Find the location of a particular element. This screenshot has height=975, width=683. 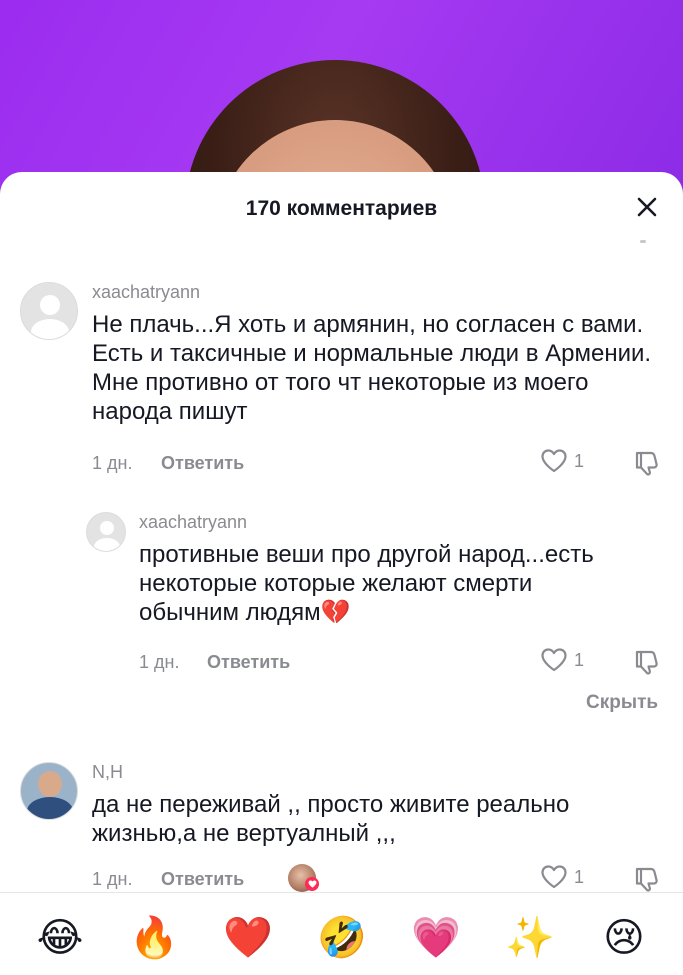

comment-username: N,H is located at coordinates (107, 772).